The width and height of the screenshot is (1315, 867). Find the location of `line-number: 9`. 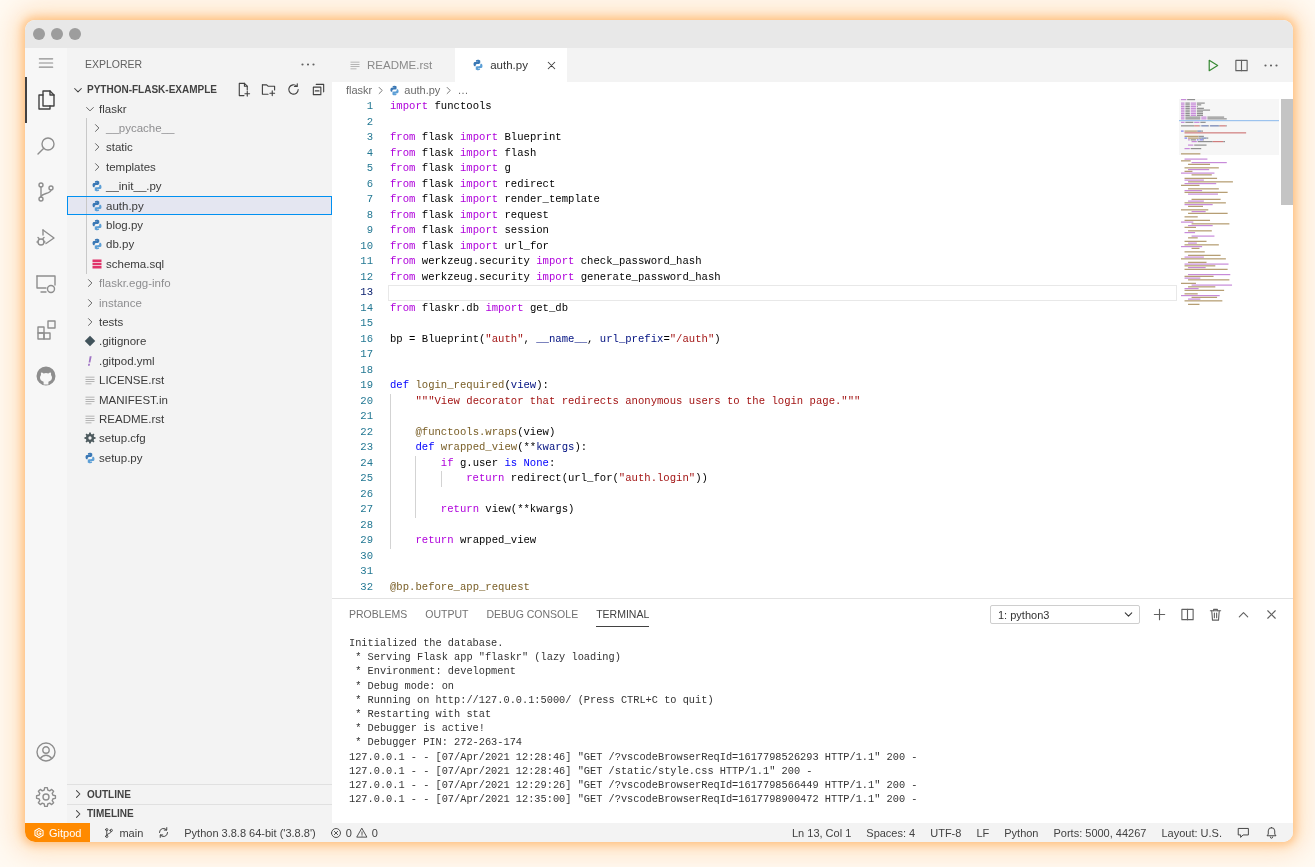

line-number: 9 is located at coordinates (369, 230).